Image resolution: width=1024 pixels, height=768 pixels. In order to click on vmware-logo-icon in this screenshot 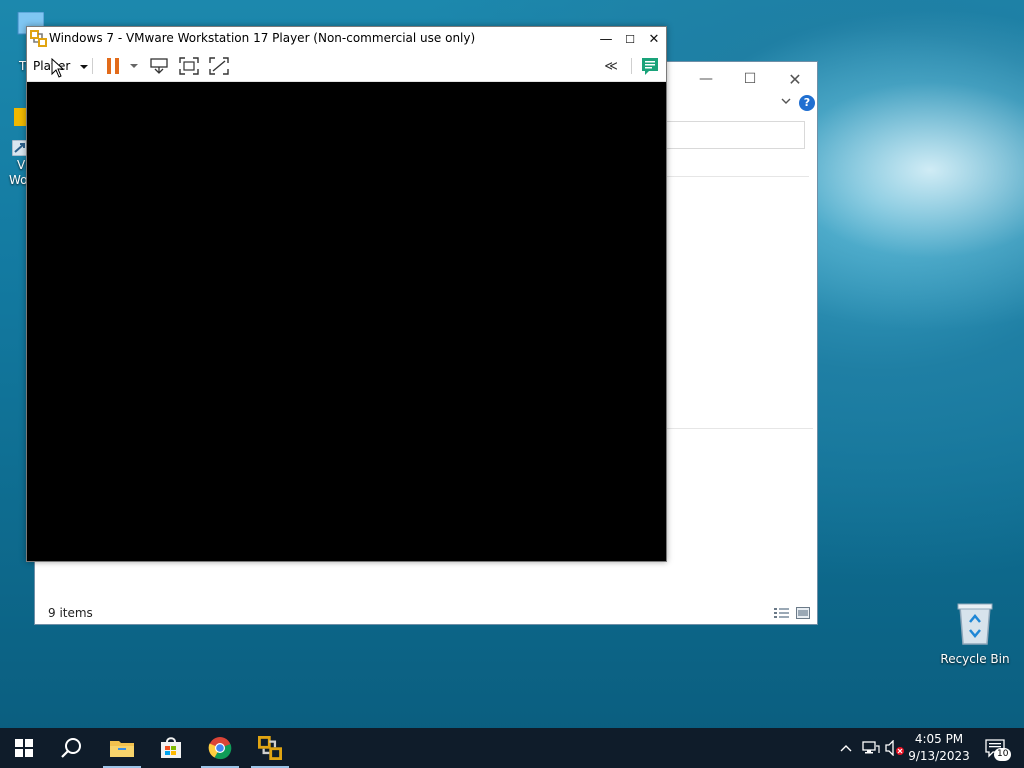, I will do `click(38, 38)`.